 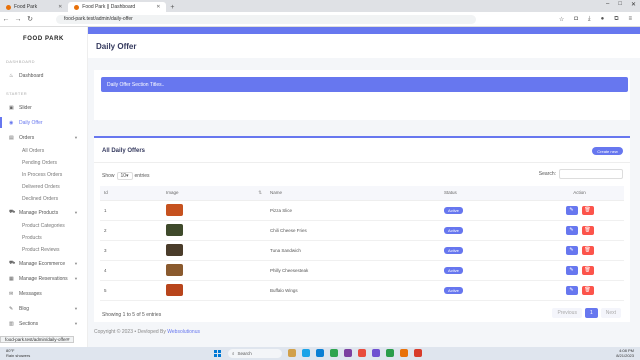 I want to click on sidebar-item-manage-products: ⛟ Manage Products ▼, so click(x=43, y=212).